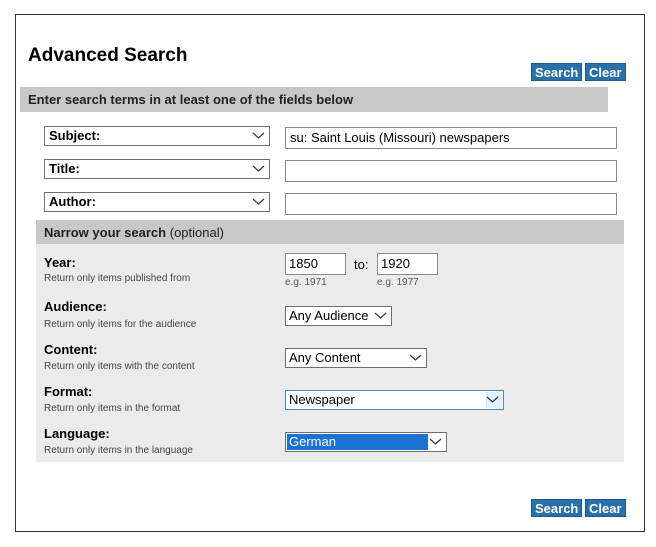  Describe the element at coordinates (64, 168) in the screenshot. I see `field-select-label: Title:` at that location.